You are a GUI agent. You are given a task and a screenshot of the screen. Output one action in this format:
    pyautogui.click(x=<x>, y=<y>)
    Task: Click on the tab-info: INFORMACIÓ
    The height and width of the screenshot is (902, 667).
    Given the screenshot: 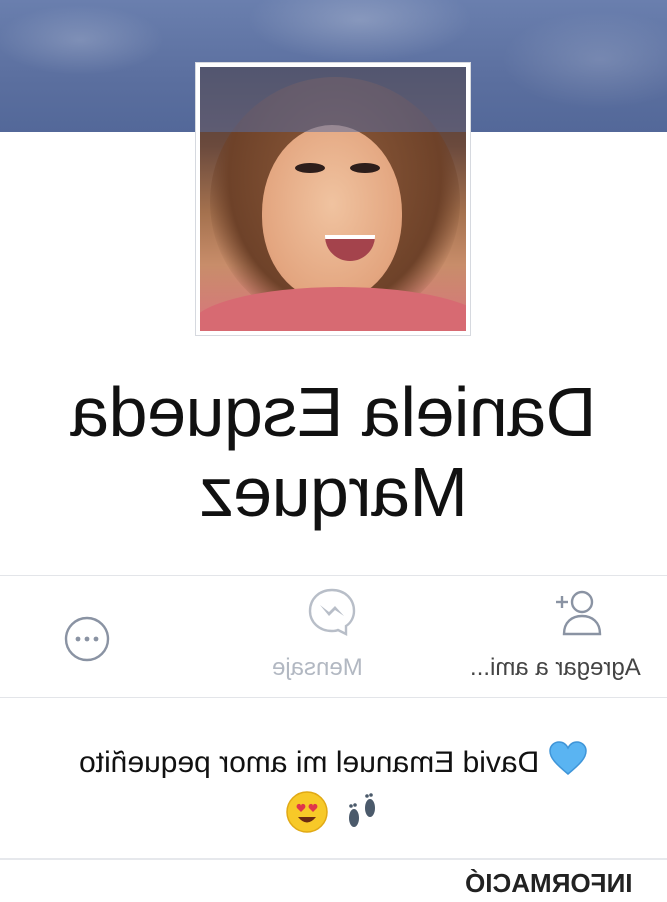 What is the action you would take?
    pyautogui.click(x=549, y=883)
    